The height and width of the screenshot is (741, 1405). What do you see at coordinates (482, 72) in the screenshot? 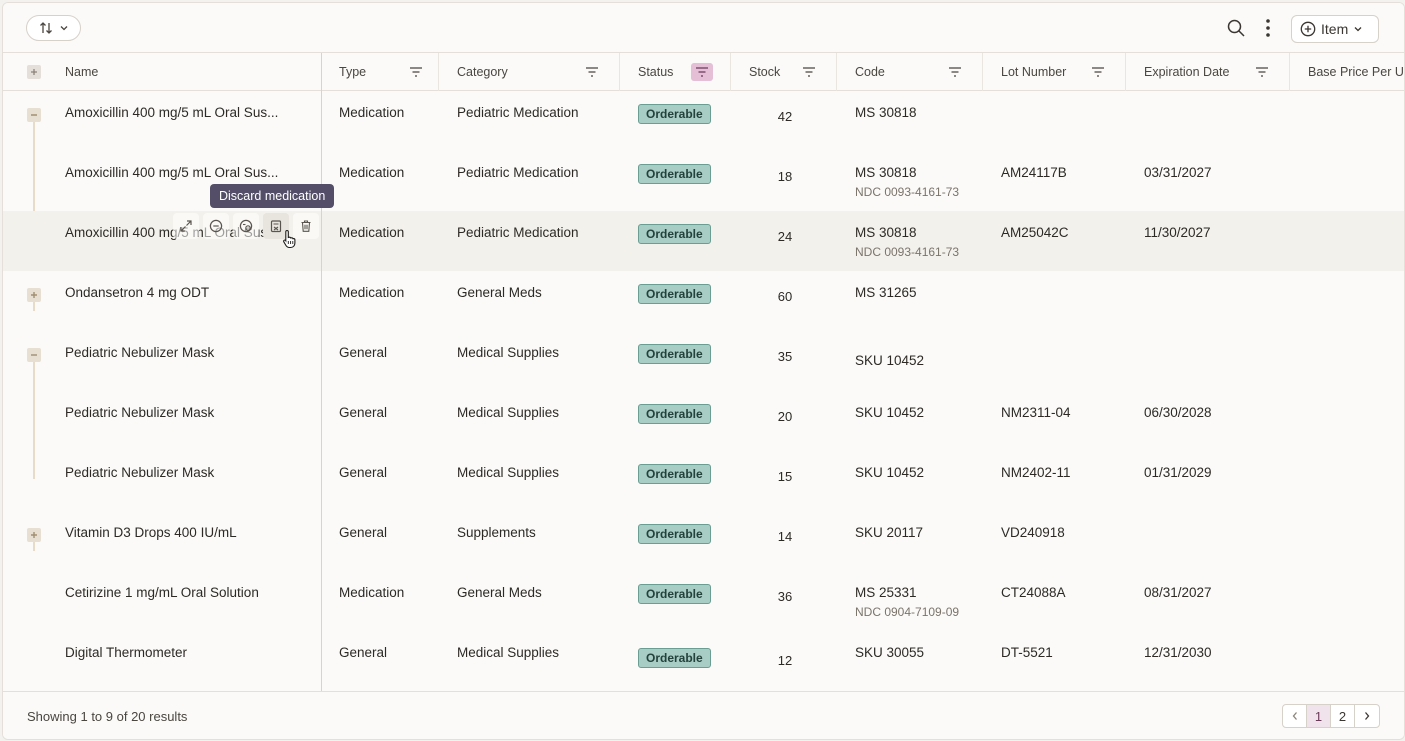
I see `column-header-label: Category` at bounding box center [482, 72].